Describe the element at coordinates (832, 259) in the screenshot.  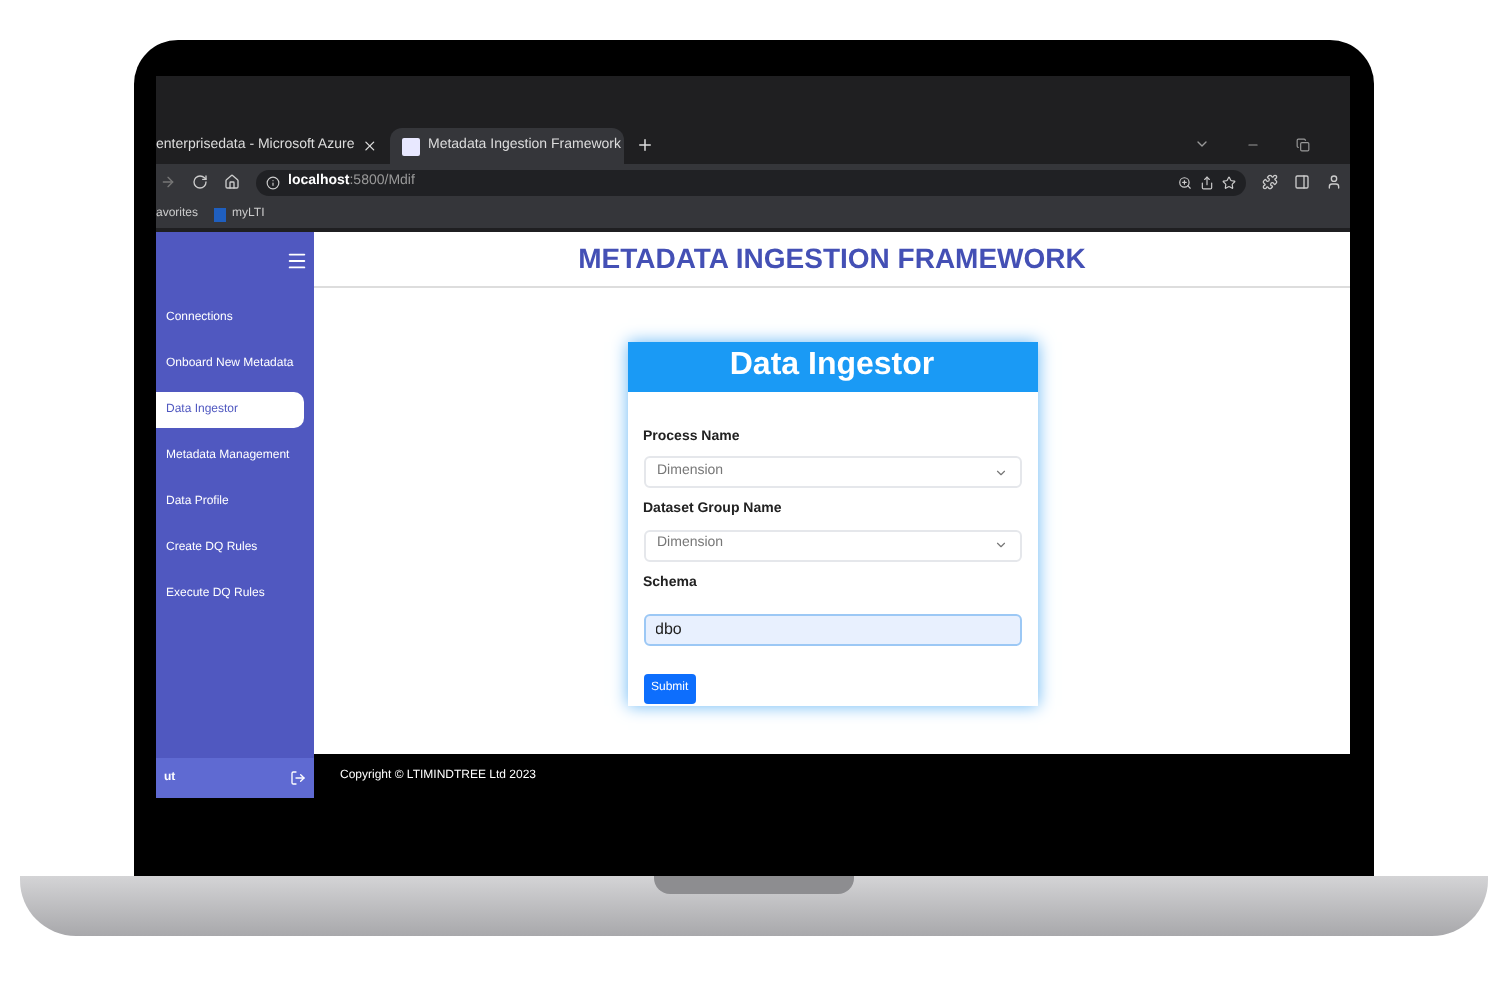
I see `page-title: METADATA INGESTION FRAMEWORK` at that location.